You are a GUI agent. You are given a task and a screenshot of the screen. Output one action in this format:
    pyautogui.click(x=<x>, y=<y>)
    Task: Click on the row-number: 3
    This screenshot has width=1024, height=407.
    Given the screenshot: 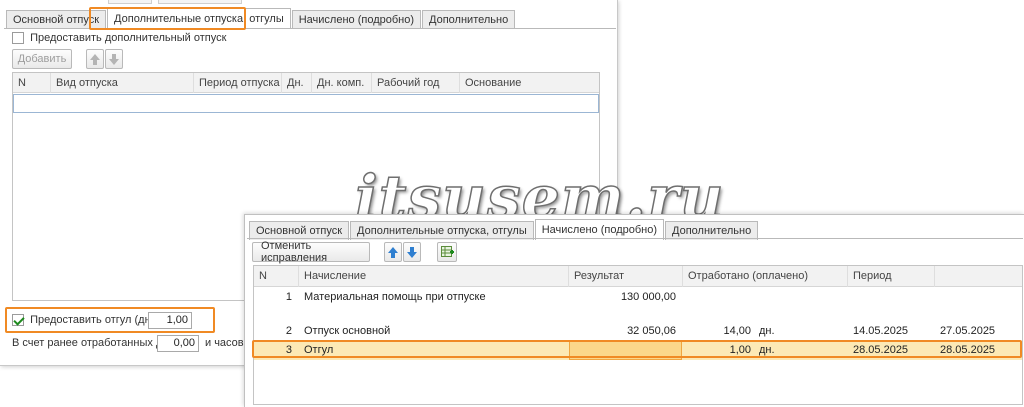 What is the action you would take?
    pyautogui.click(x=288, y=350)
    